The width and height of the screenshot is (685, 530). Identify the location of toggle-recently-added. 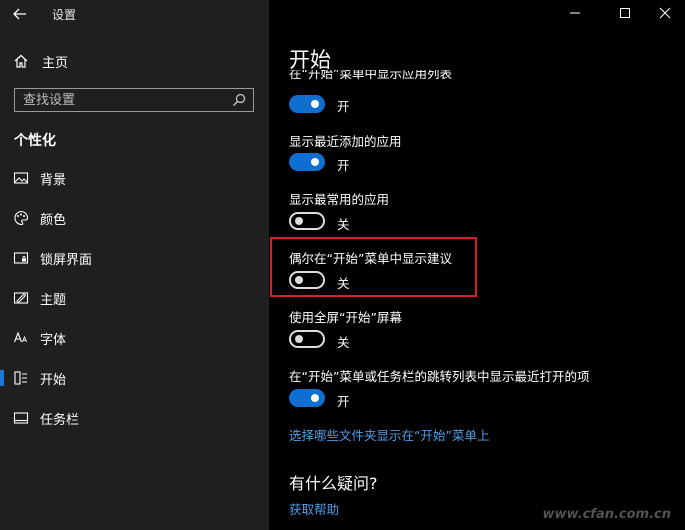
(307, 162).